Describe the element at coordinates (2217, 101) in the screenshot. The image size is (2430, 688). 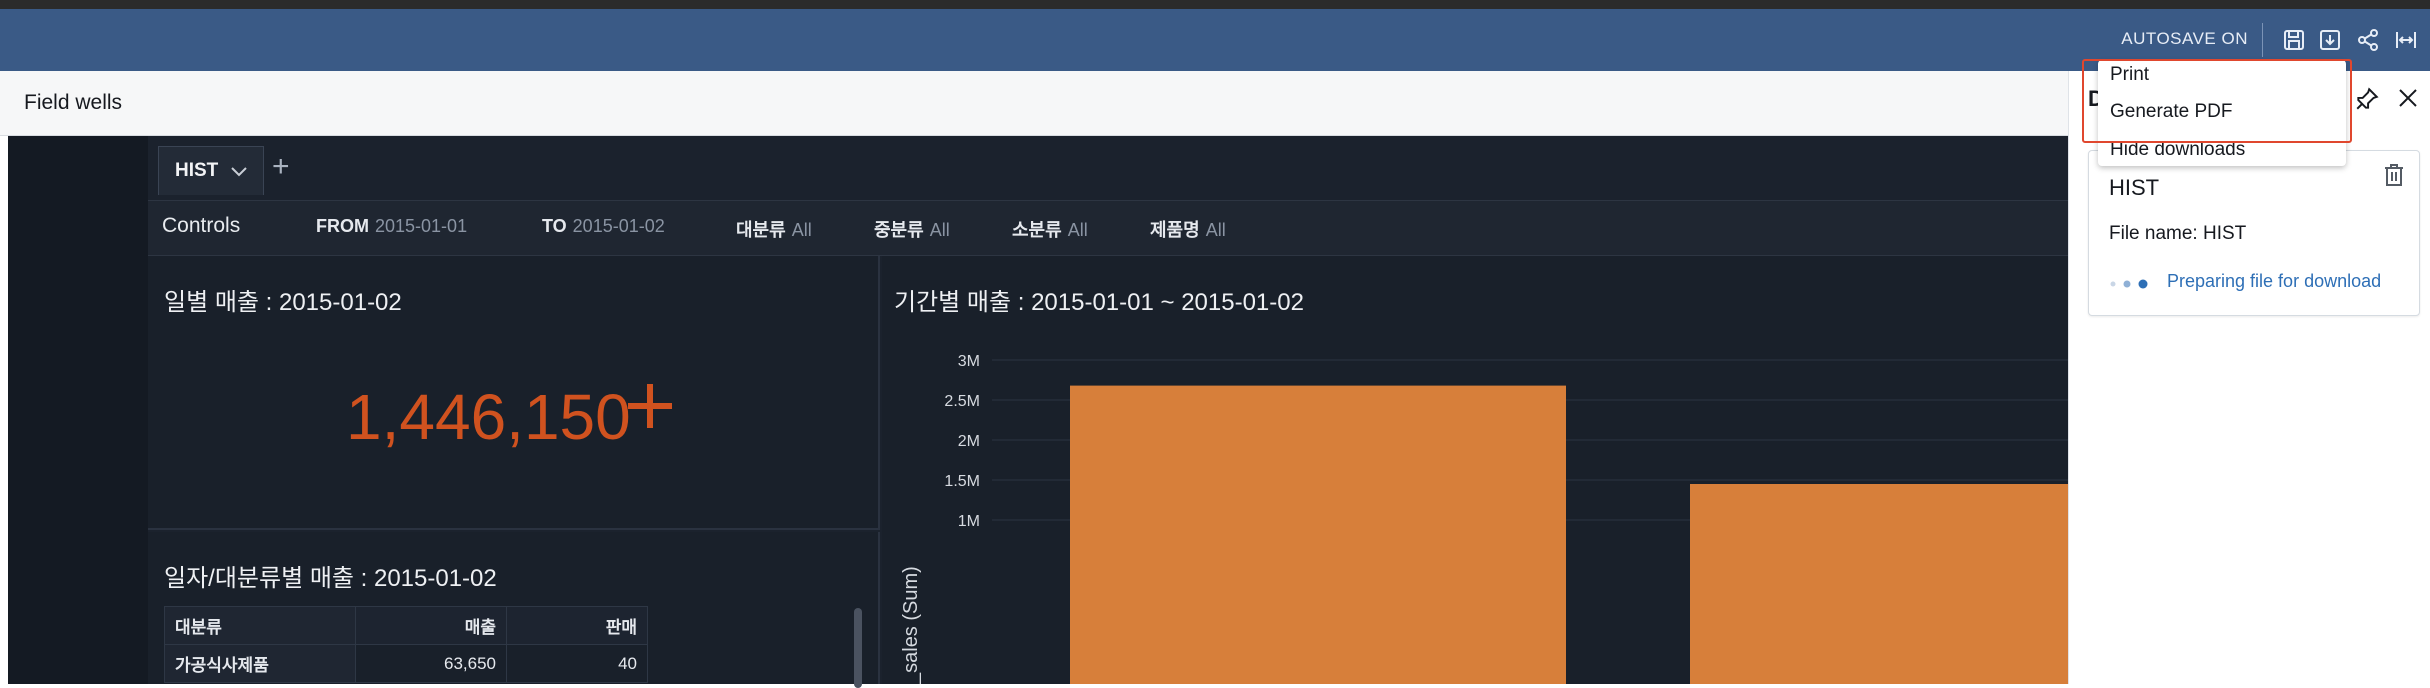
I see `highlight-annotation` at that location.